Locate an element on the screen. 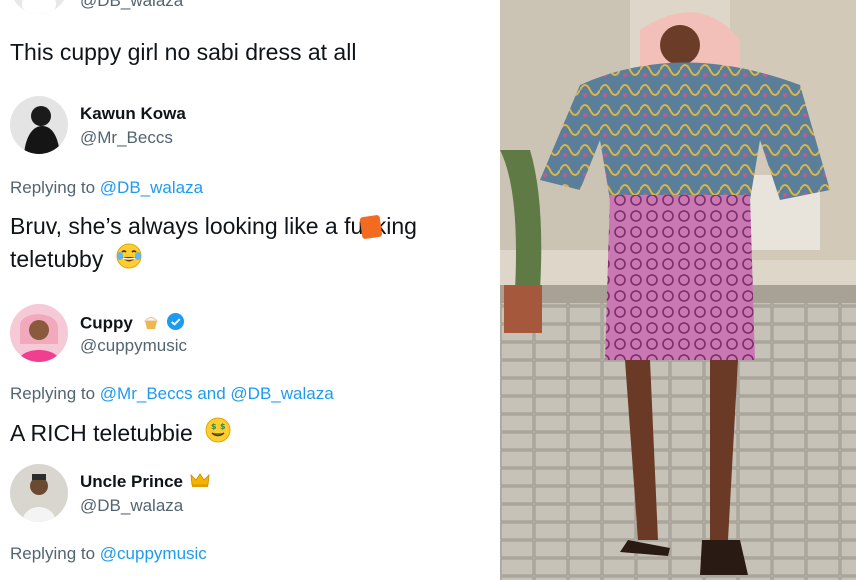  replying-and: and is located at coordinates (211, 393).